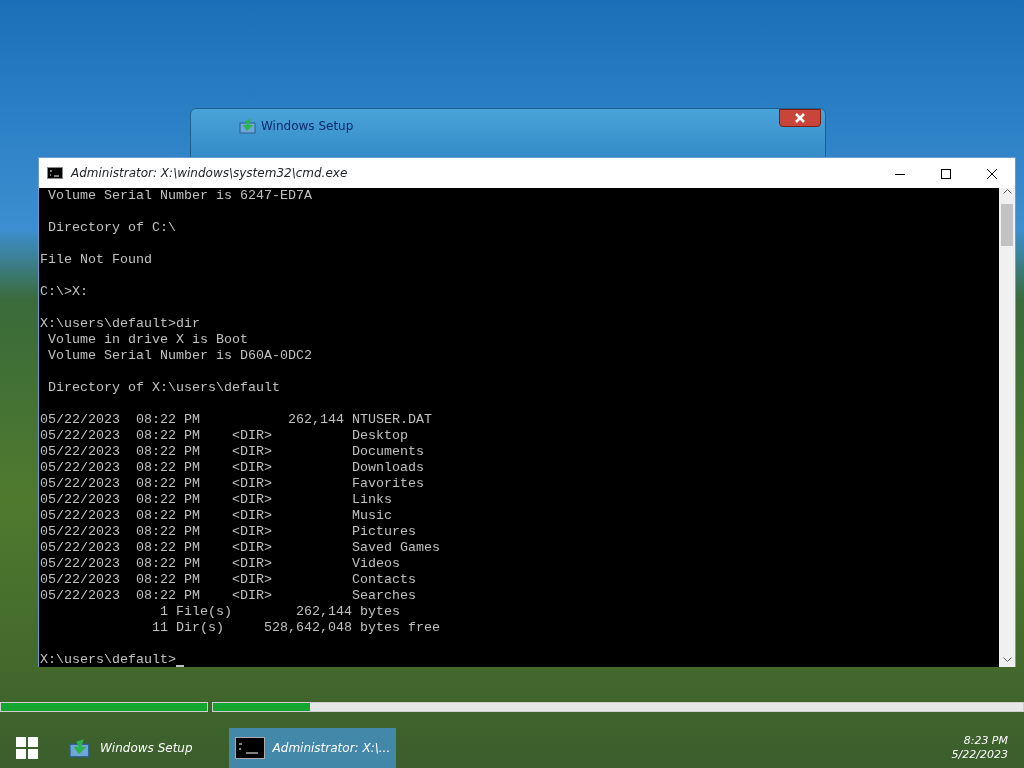 The height and width of the screenshot is (768, 1024). Describe the element at coordinates (147, 339) in the screenshot. I see `console-line: Volume in drive X is Boot` at that location.